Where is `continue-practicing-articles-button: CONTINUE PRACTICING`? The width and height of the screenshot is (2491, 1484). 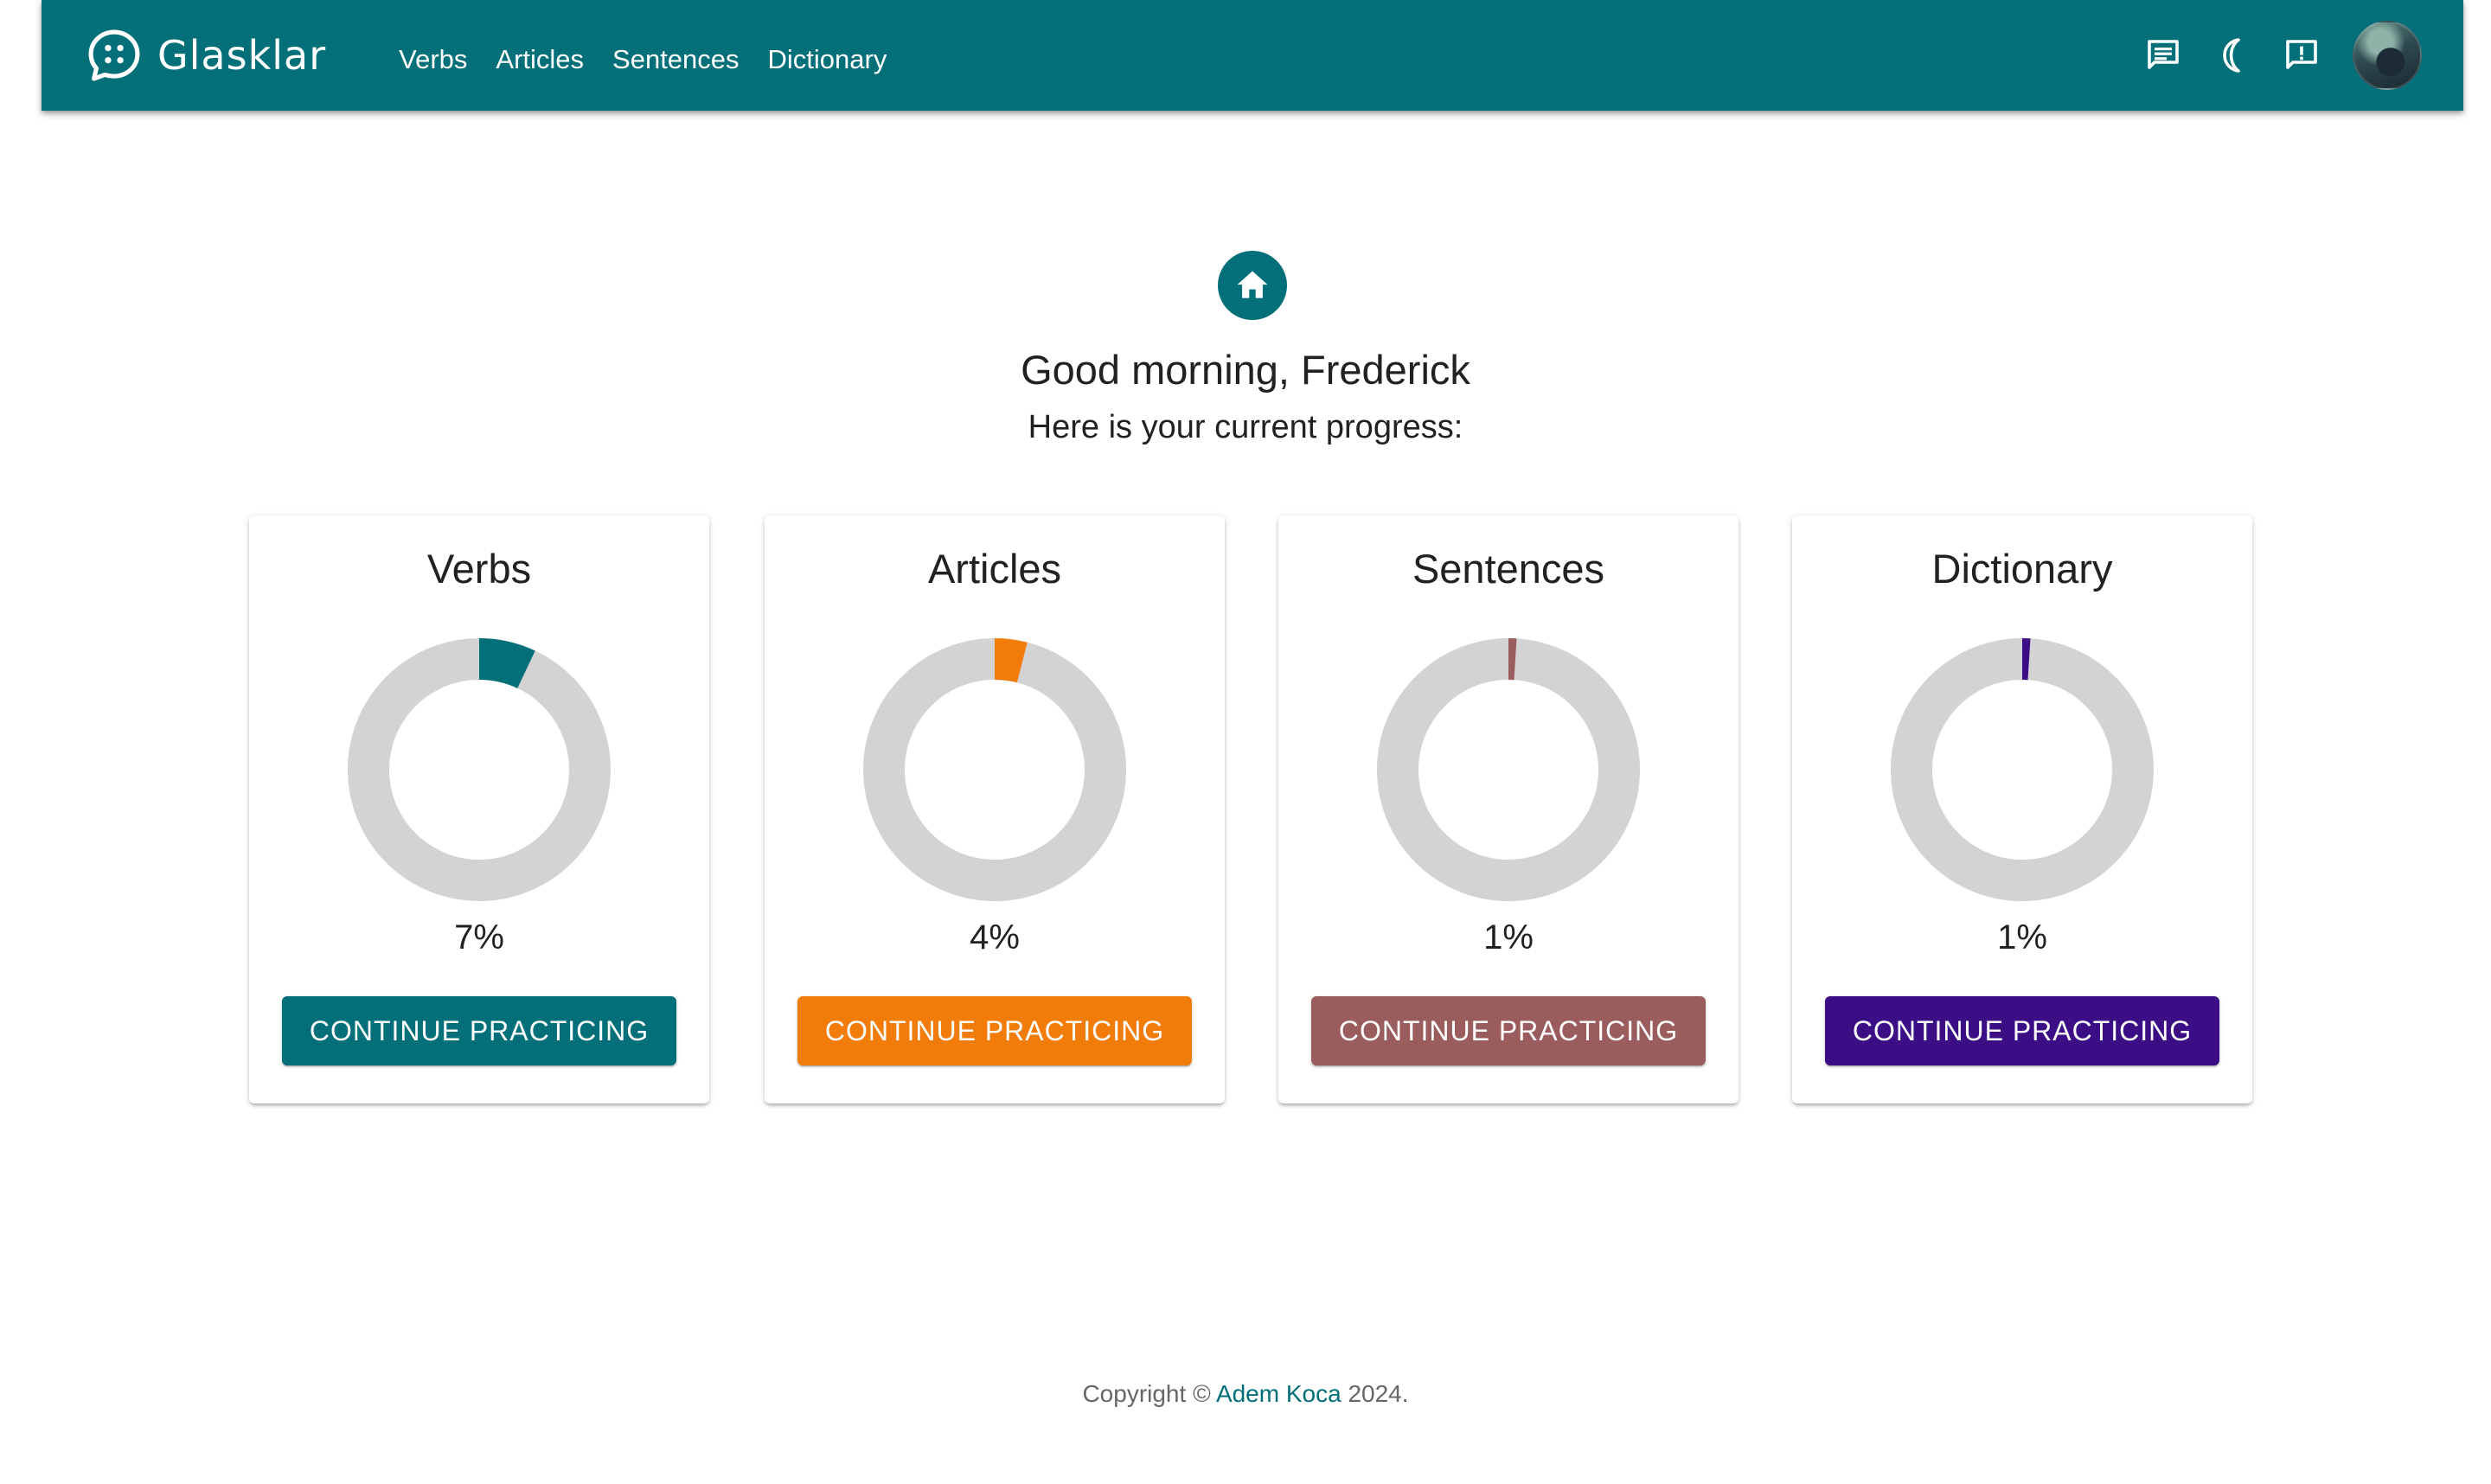 continue-practicing-articles-button: CONTINUE PRACTICING is located at coordinates (994, 1030).